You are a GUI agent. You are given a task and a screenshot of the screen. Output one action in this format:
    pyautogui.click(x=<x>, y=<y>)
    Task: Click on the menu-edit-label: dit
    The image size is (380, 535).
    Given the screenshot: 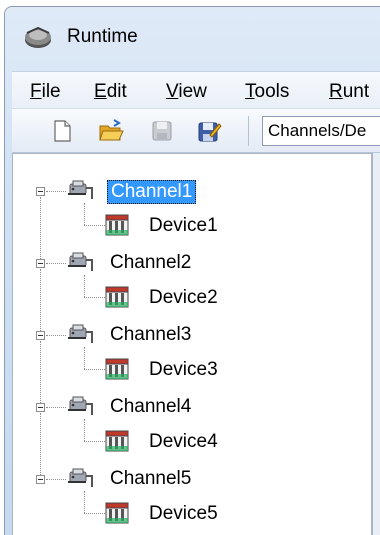 What is the action you would take?
    pyautogui.click(x=116, y=91)
    